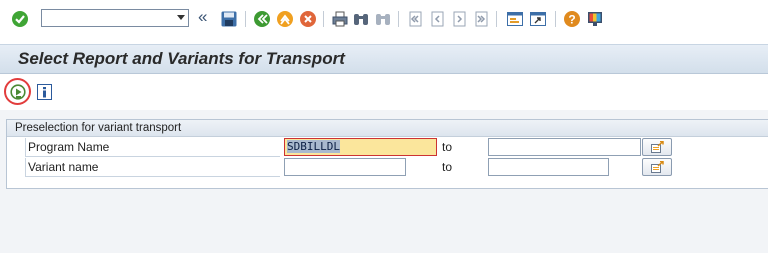 This screenshot has height=253, width=768. I want to click on variant-name-to-field, so click(548, 167).